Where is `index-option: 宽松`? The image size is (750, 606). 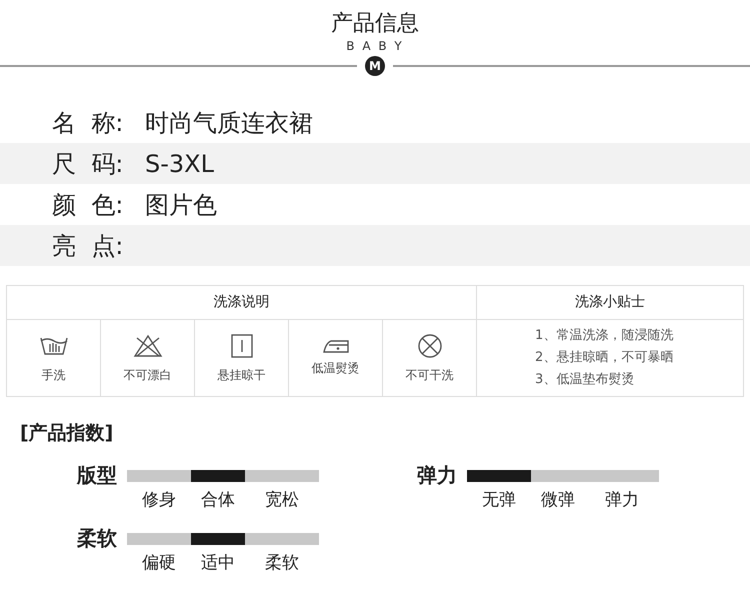
index-option: 宽松 is located at coordinates (282, 500).